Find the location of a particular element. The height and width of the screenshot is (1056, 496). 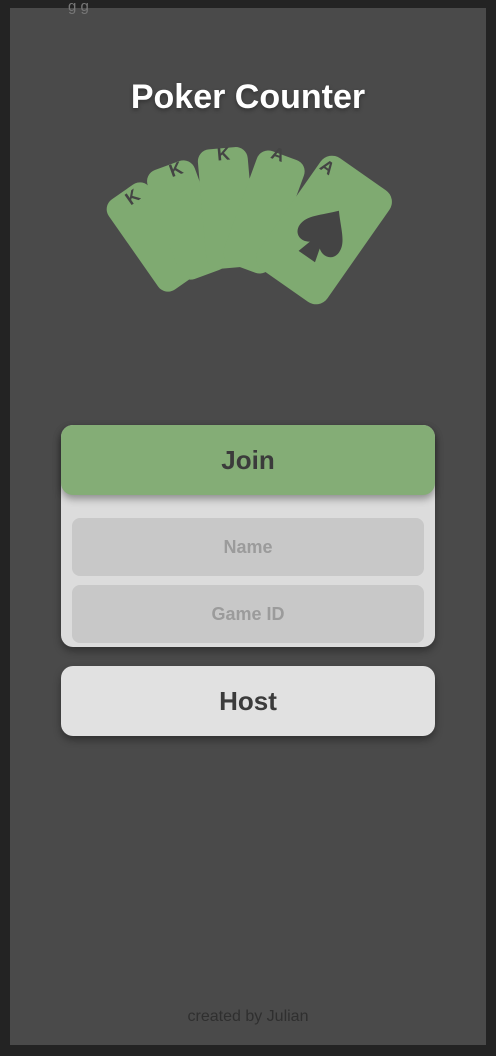

name-field is located at coordinates (248, 547).